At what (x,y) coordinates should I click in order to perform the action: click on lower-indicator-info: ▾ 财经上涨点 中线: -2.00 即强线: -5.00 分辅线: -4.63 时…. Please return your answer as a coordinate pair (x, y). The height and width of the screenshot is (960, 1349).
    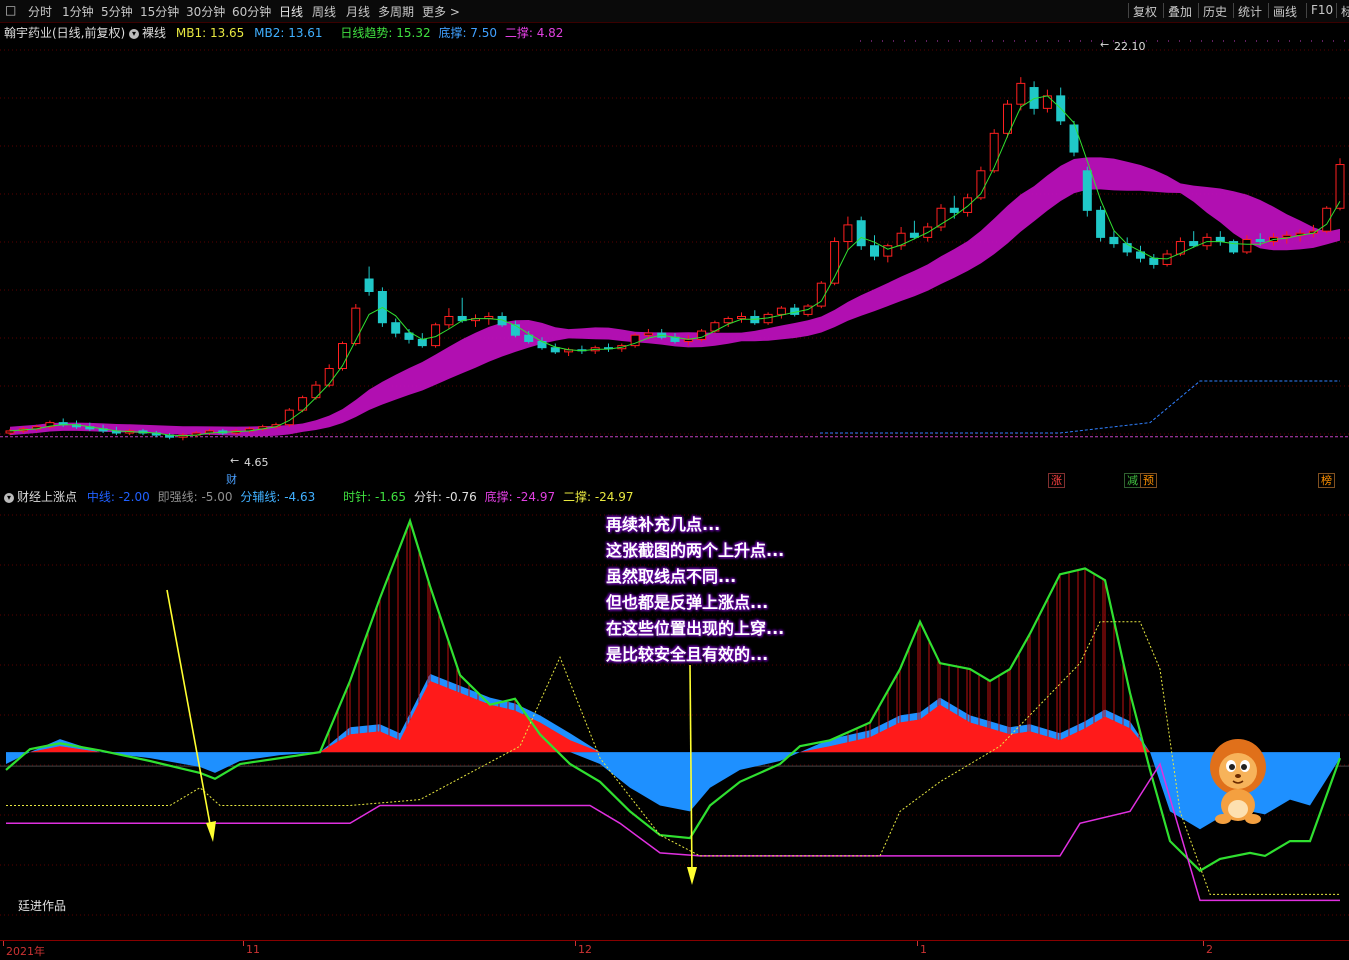
    Looking at the image, I should click on (319, 496).